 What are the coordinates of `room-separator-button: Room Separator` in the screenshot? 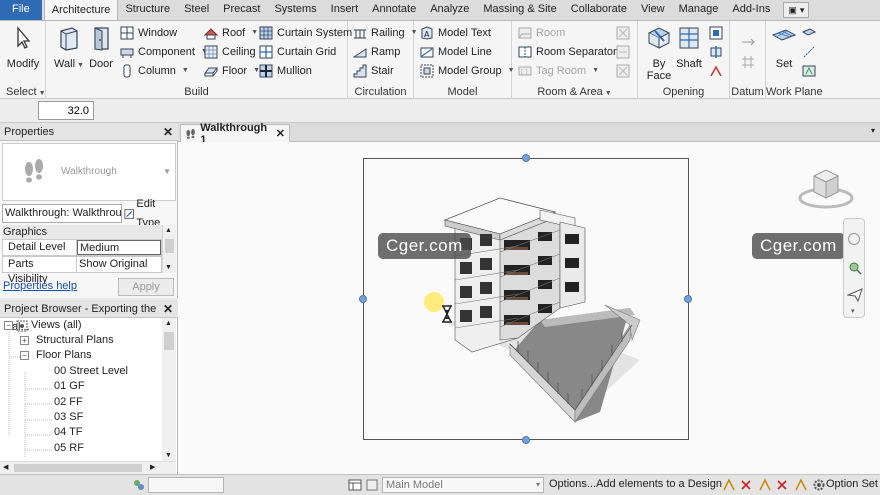 It's located at (567, 52).